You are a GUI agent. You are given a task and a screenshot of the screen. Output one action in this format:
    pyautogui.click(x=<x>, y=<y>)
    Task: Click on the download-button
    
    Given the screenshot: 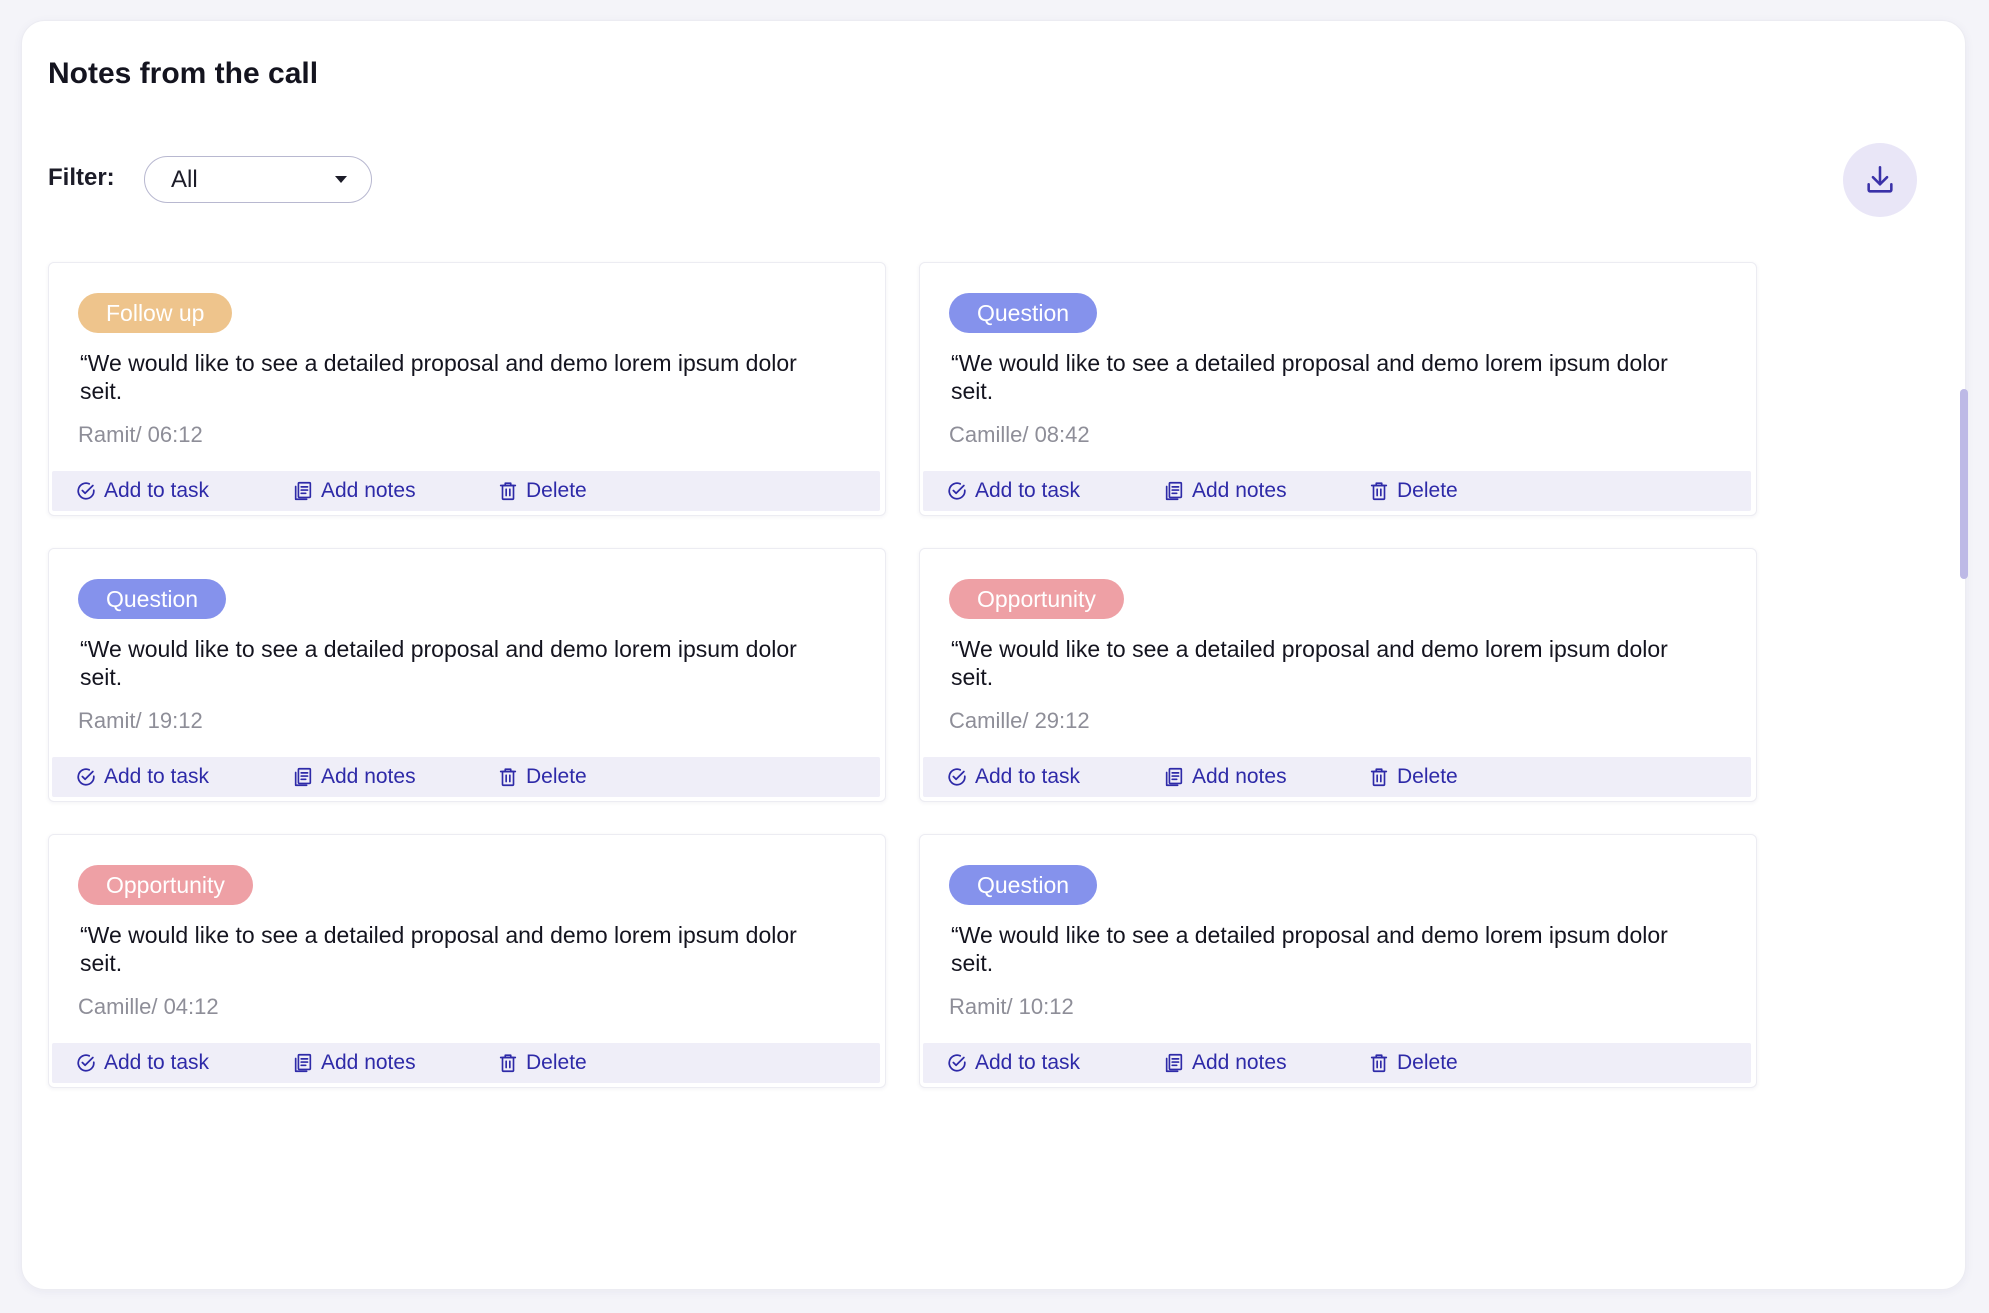 What is the action you would take?
    pyautogui.click(x=1880, y=180)
    